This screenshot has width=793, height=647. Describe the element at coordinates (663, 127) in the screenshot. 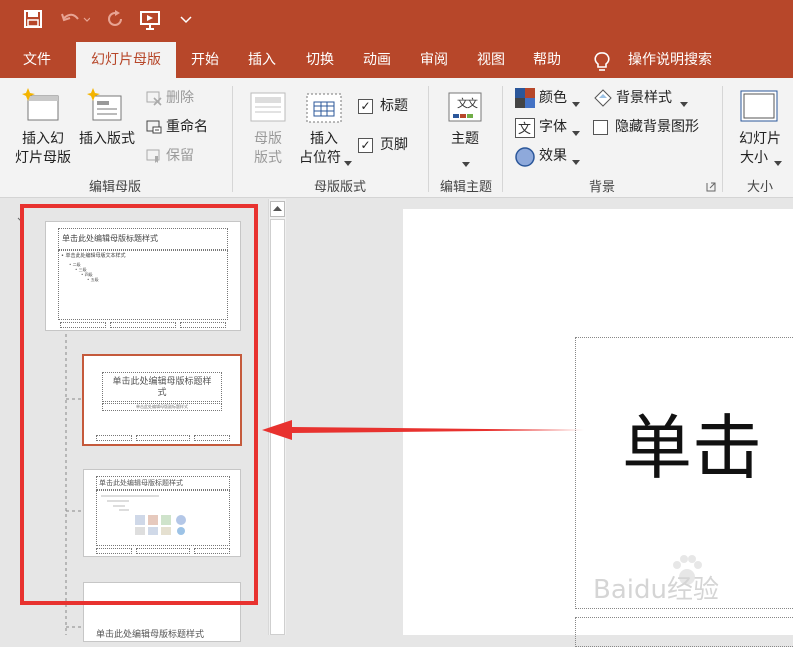

I see `hide-background-graphics-label: 隐藏背景图形` at that location.